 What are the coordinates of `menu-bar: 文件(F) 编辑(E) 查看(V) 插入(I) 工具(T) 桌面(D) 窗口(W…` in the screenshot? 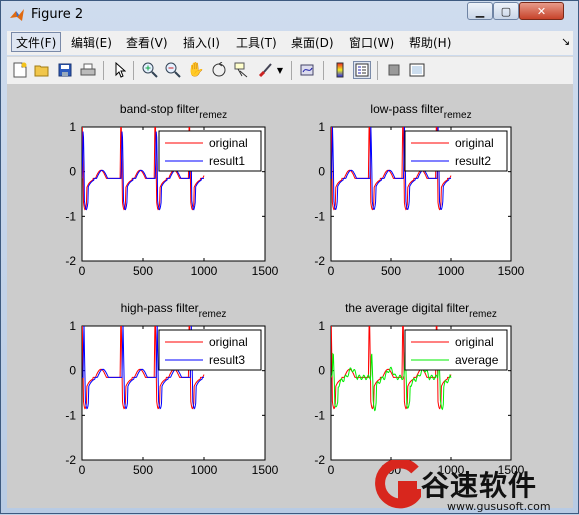 It's located at (290, 43).